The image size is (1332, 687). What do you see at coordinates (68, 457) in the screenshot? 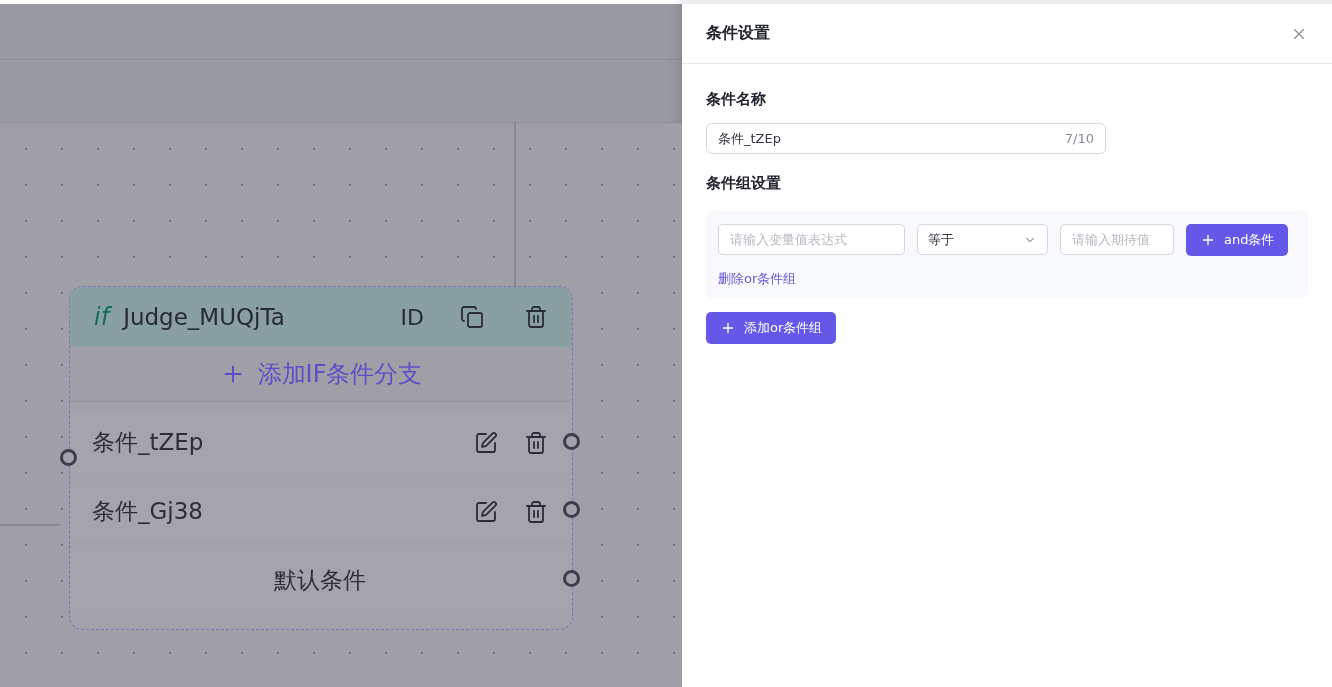
I see `input-port` at bounding box center [68, 457].